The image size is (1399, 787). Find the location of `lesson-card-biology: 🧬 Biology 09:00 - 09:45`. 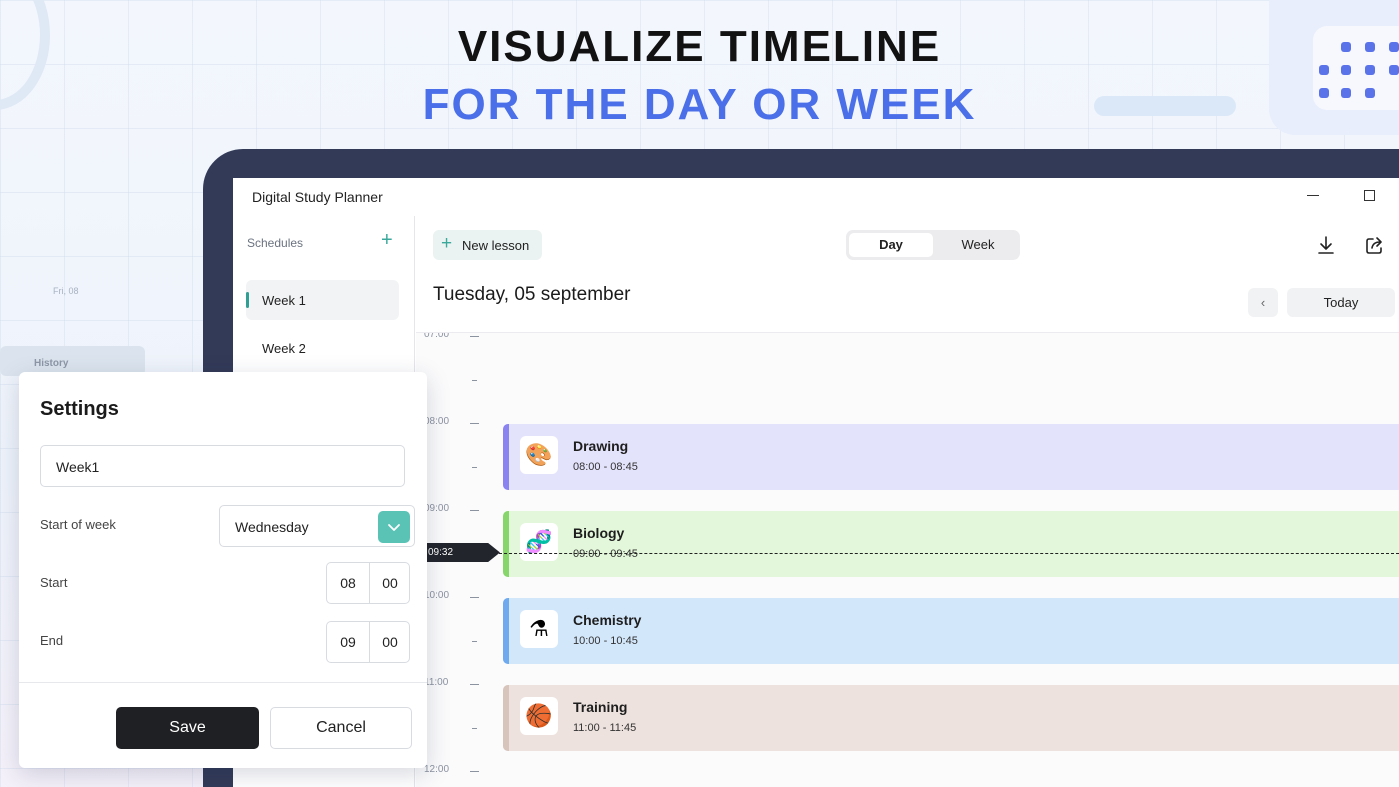

lesson-card-biology: 🧬 Biology 09:00 - 09:45 is located at coordinates (951, 544).